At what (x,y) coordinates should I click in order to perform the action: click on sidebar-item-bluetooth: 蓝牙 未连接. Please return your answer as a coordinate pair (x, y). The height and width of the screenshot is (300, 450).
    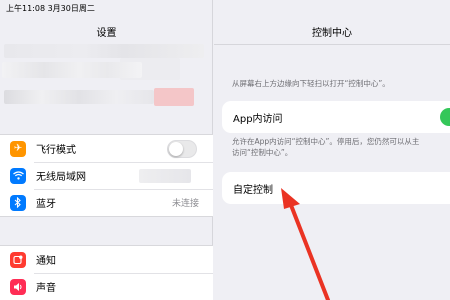
    Looking at the image, I should click on (106, 202).